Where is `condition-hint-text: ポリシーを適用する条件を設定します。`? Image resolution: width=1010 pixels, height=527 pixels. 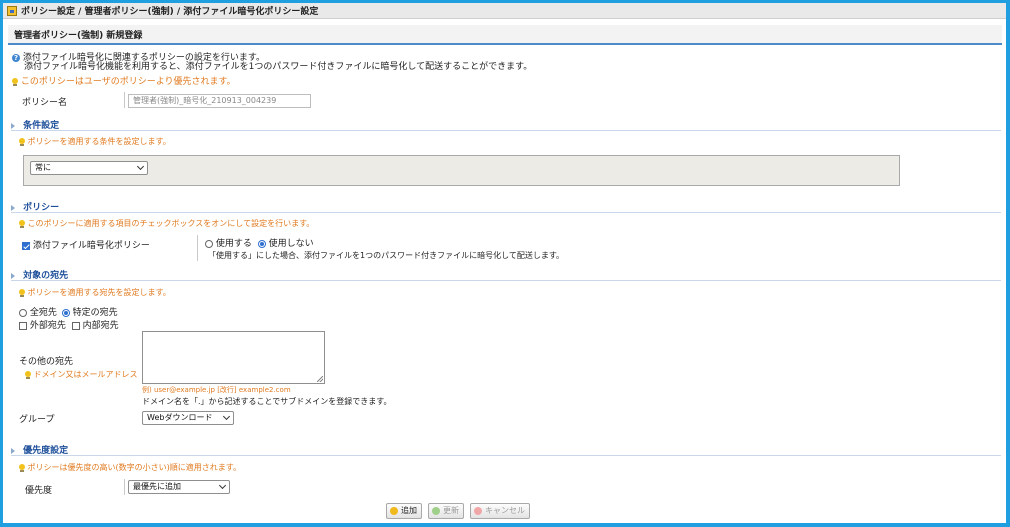
condition-hint-text: ポリシーを適用する条件を設定します。 is located at coordinates (99, 141).